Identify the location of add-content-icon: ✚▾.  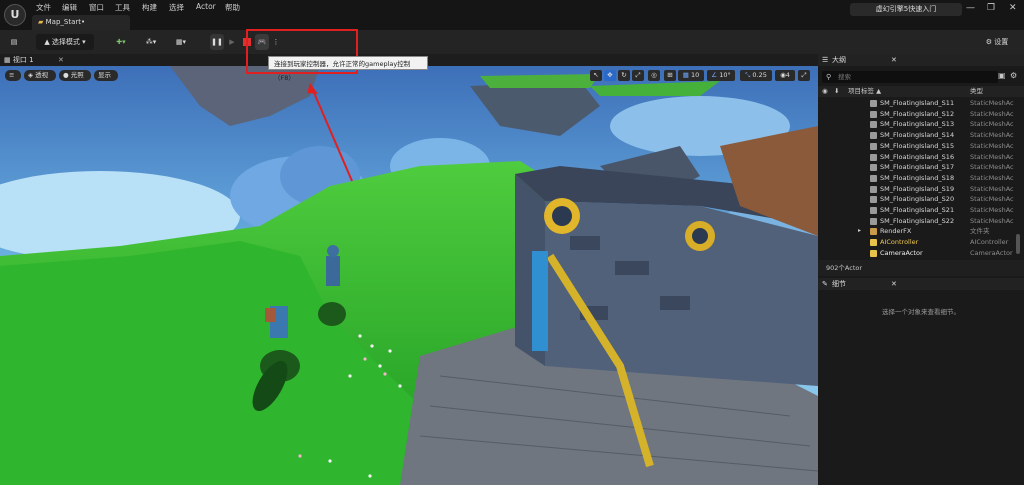
(121, 42).